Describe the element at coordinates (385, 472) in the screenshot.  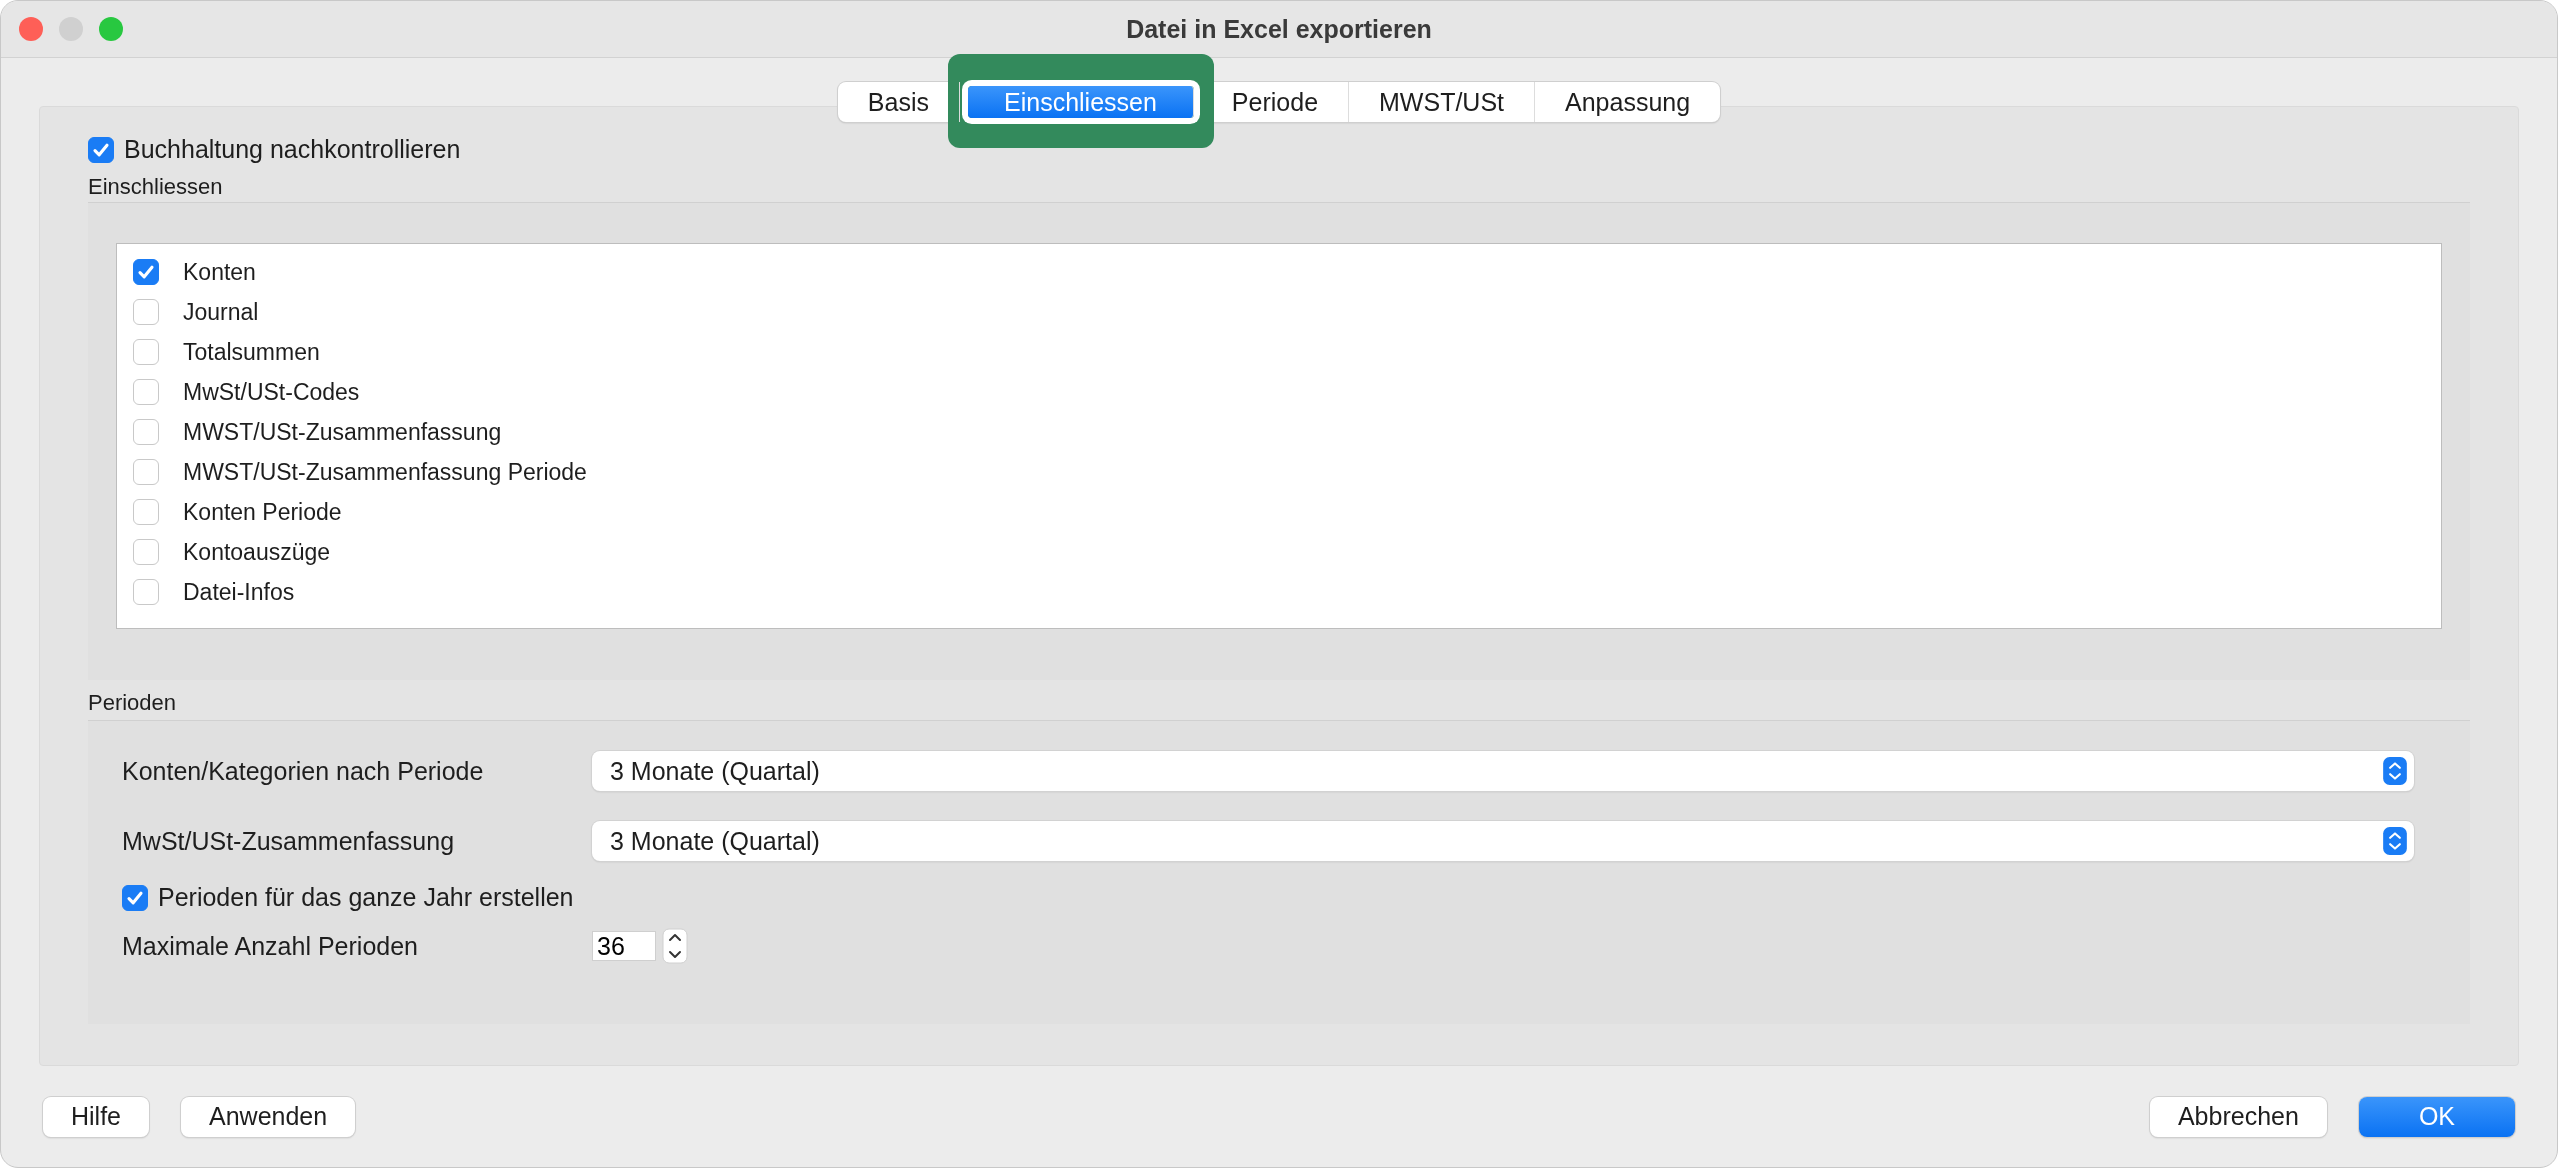
I see `list-item-label: MWST/USt-Zusammenfassung Periode` at that location.